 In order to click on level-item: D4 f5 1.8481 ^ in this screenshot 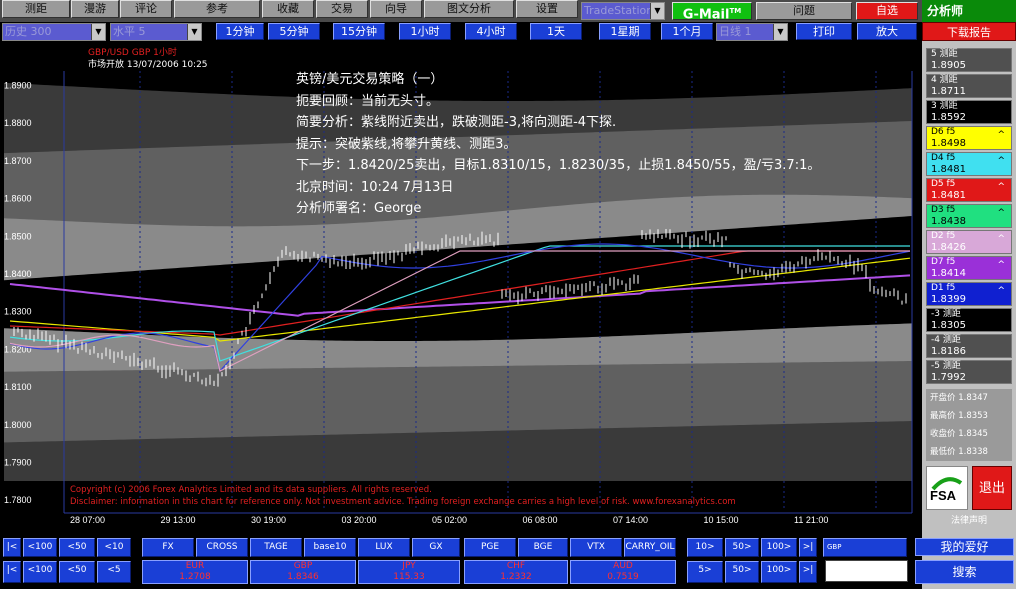, I will do `click(969, 164)`.